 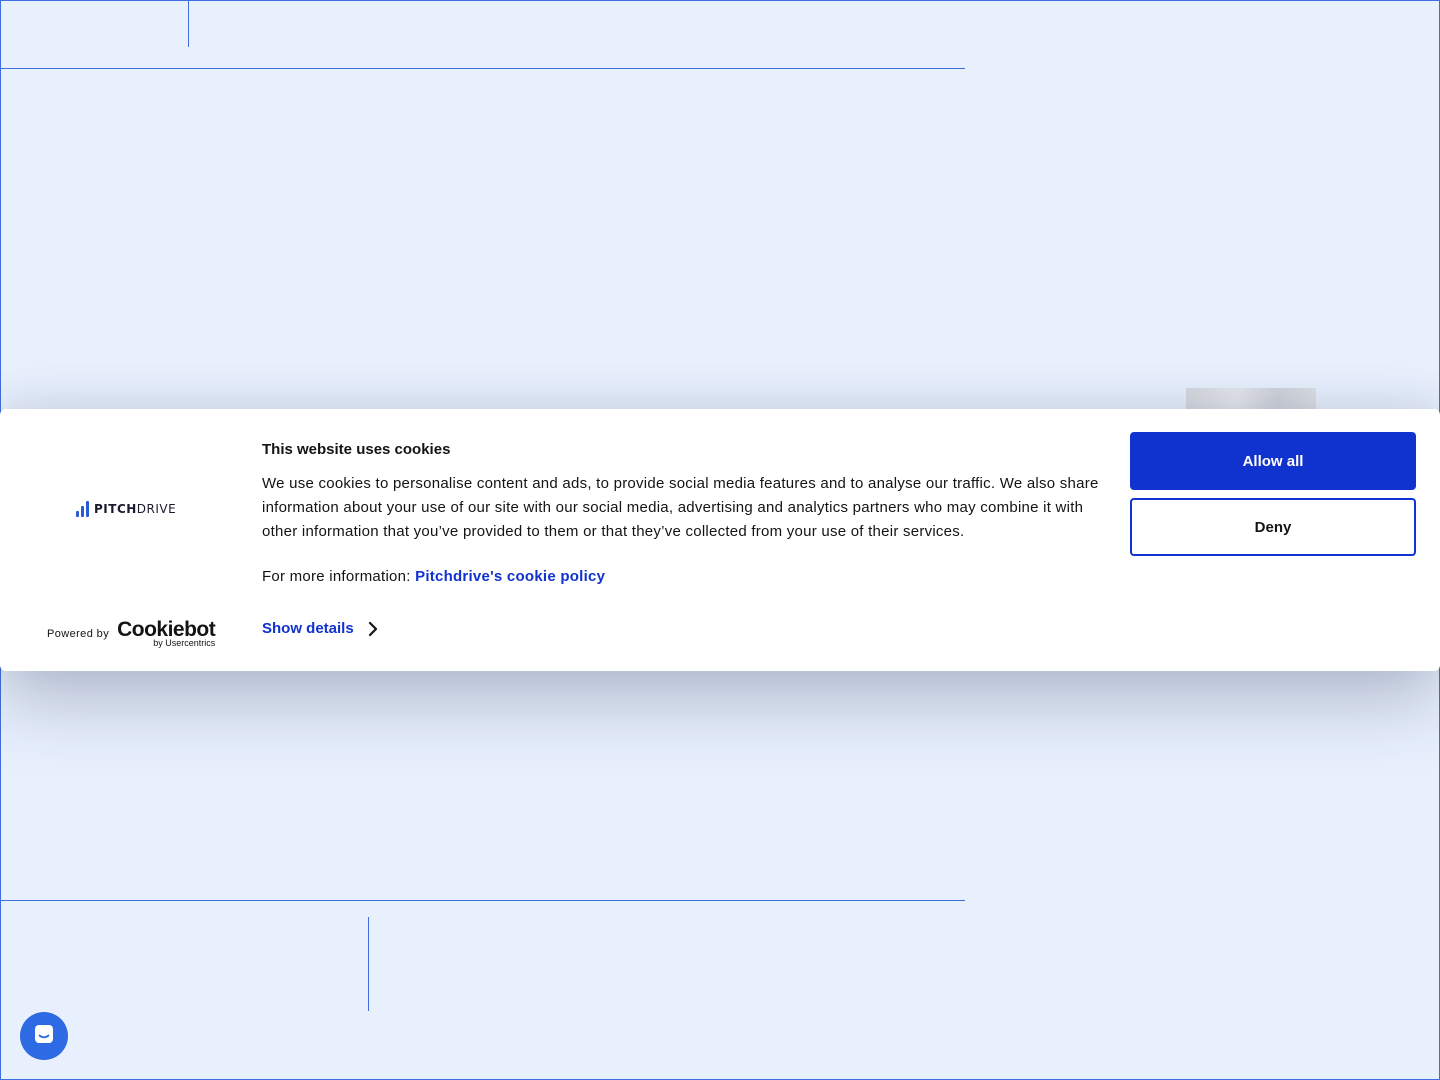 I want to click on pitchdrive-logo: PITCHDRIVE, so click(x=126, y=509).